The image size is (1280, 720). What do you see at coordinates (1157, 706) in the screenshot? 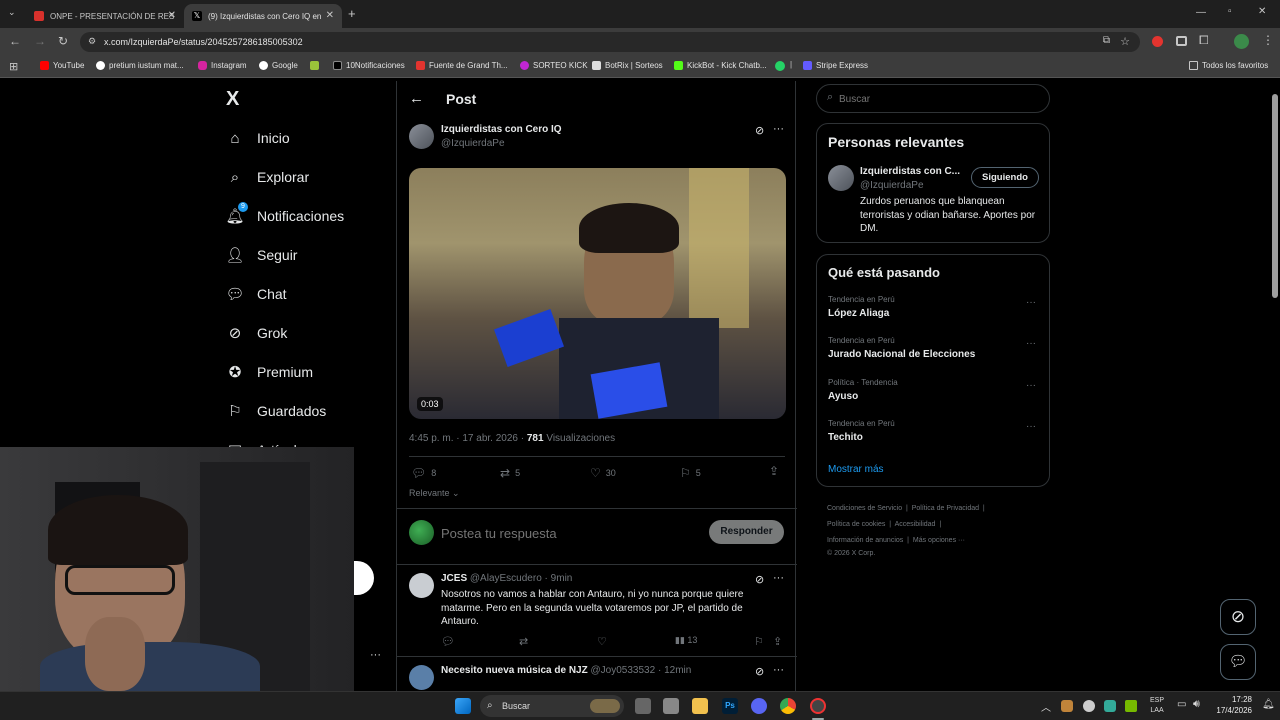
I see `language-indicator: ESP LAA` at bounding box center [1157, 706].